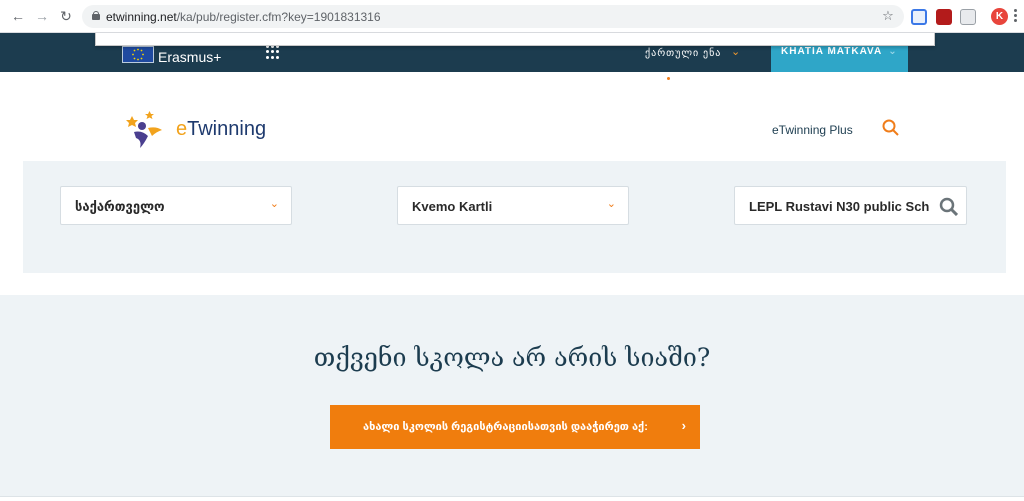 This screenshot has width=1024, height=501. I want to click on extension-translate-icon, so click(919, 17).